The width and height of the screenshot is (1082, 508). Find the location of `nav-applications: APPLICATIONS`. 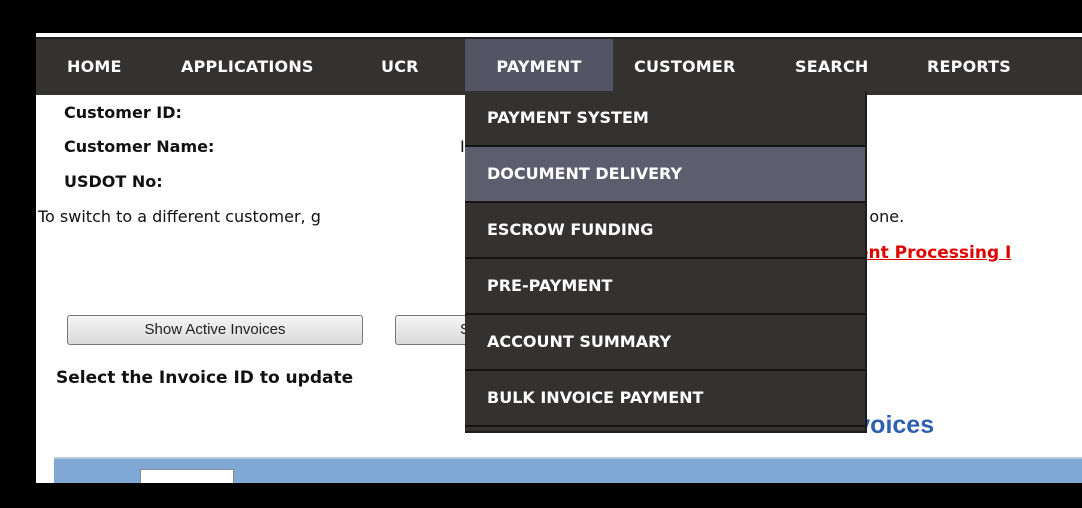

nav-applications: APPLICATIONS is located at coordinates (247, 67).